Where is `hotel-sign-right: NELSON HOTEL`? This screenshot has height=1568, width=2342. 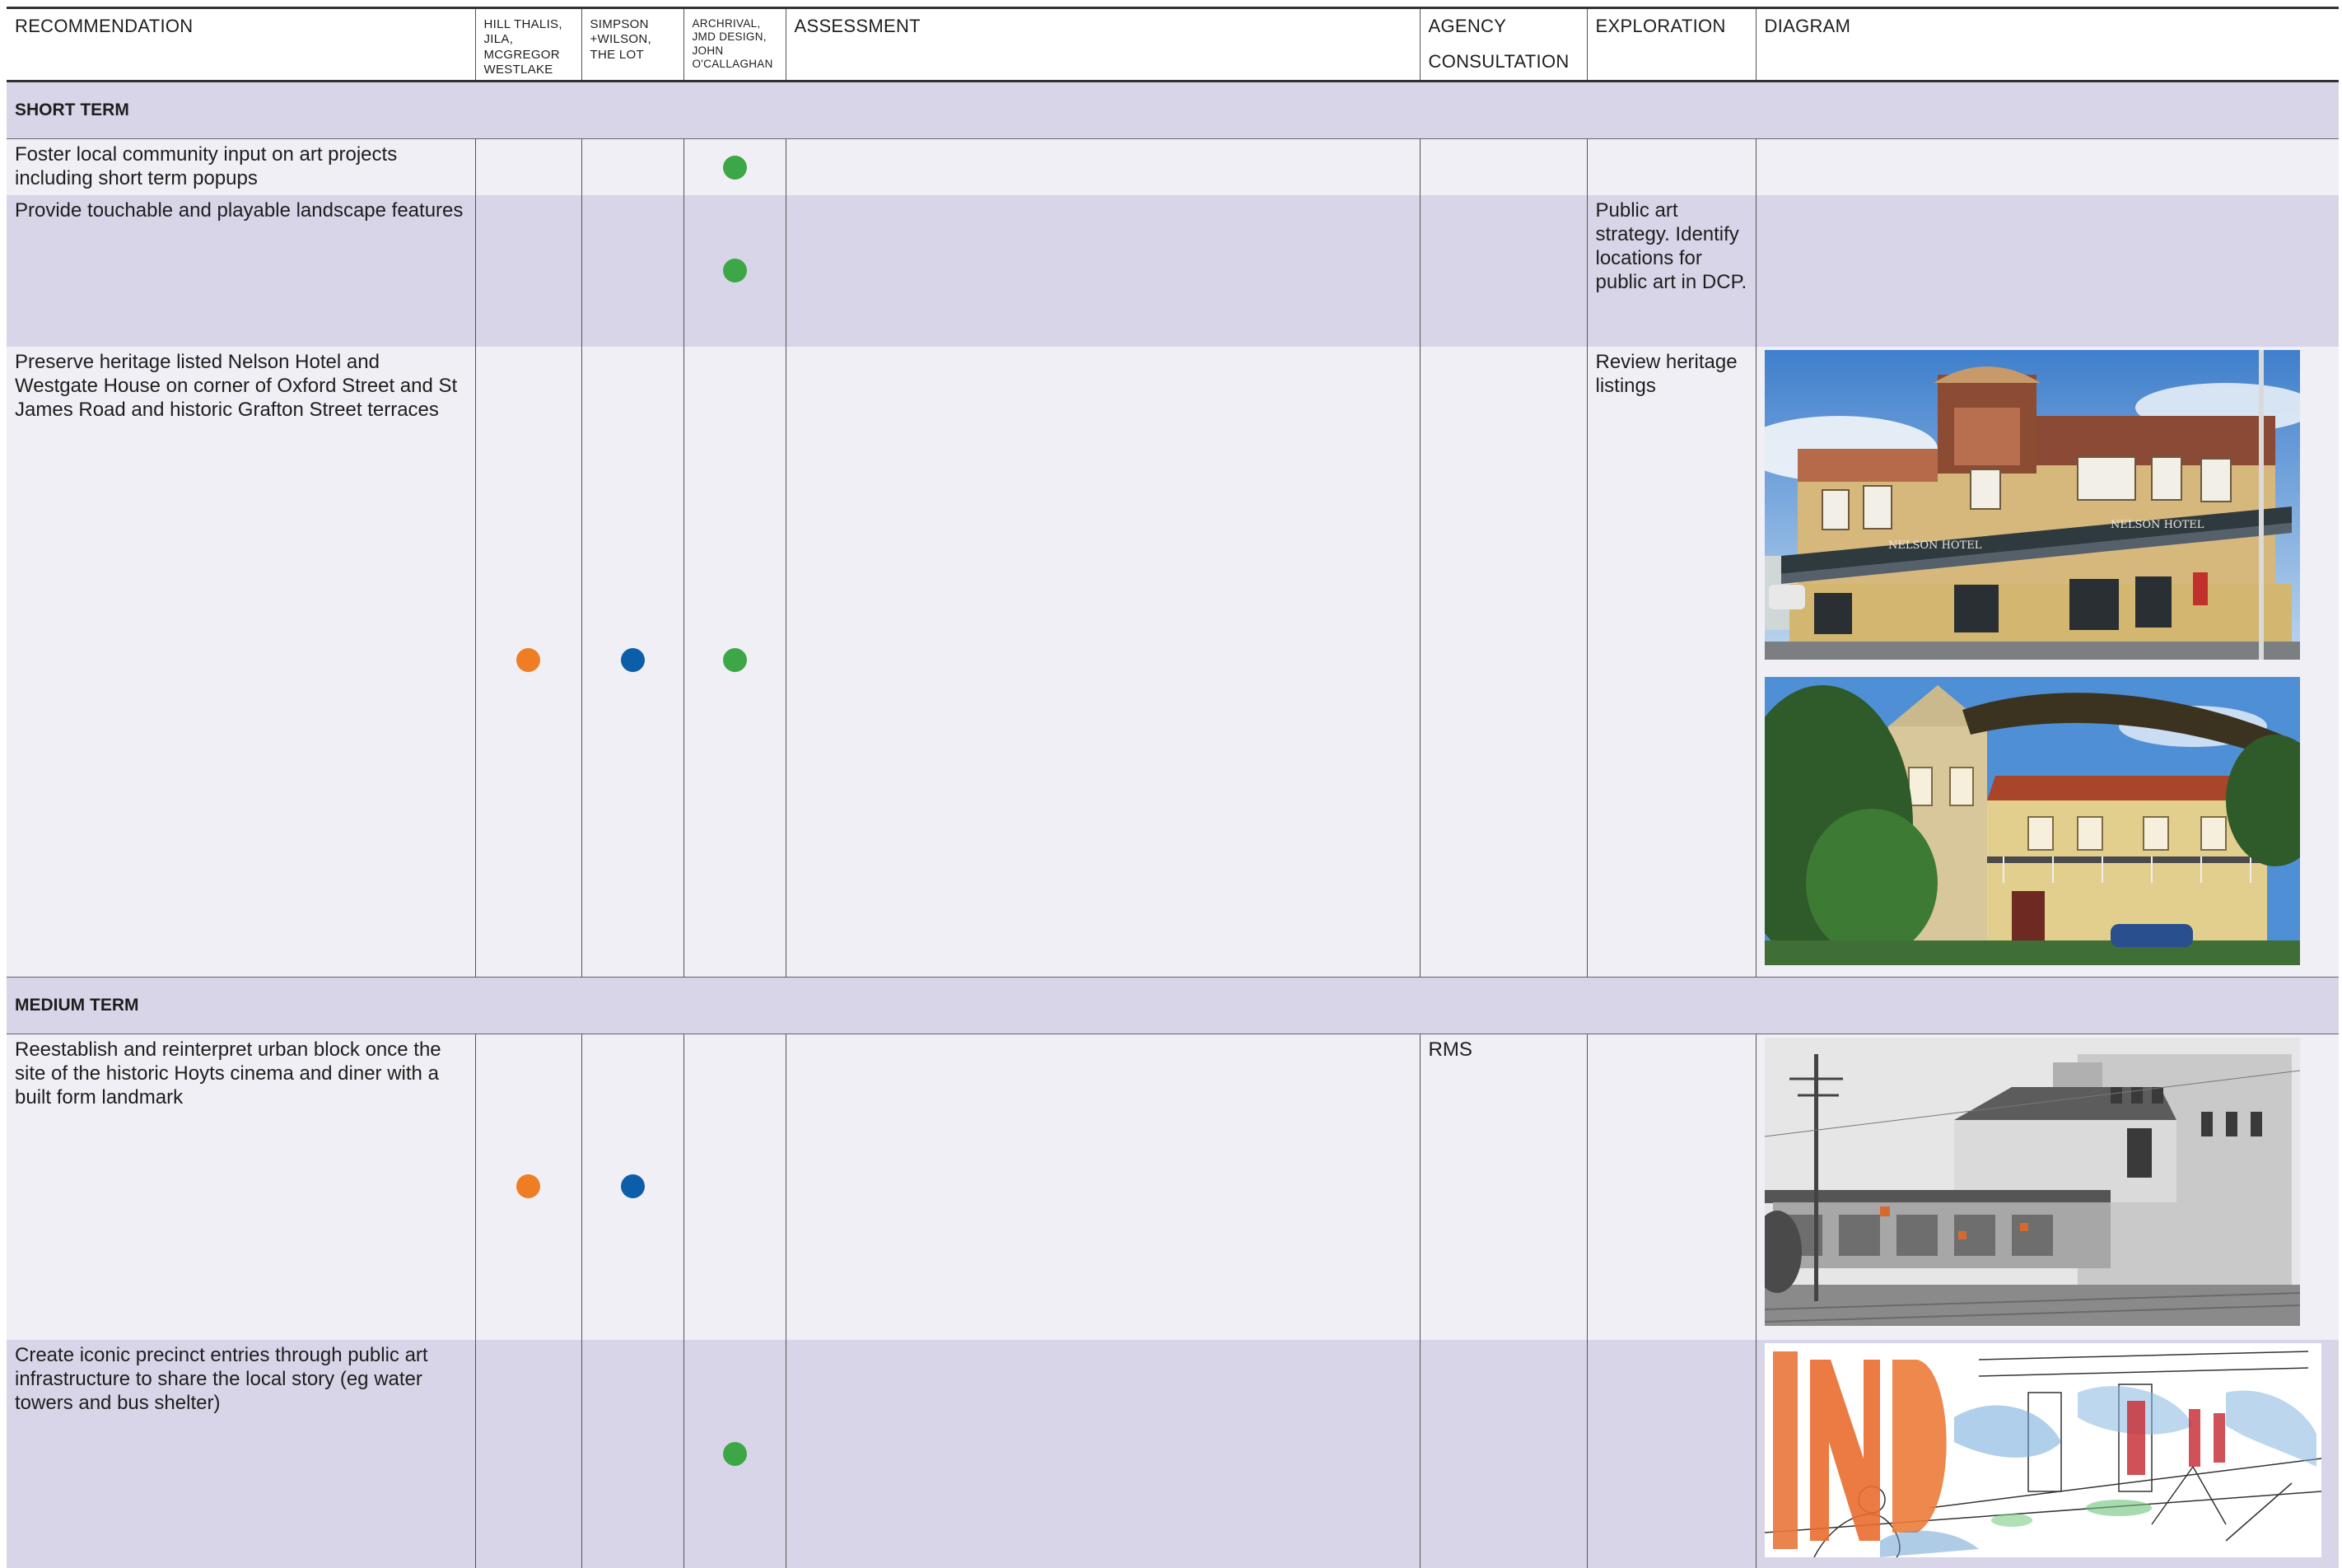
hotel-sign-right: NELSON HOTEL is located at coordinates (2157, 525).